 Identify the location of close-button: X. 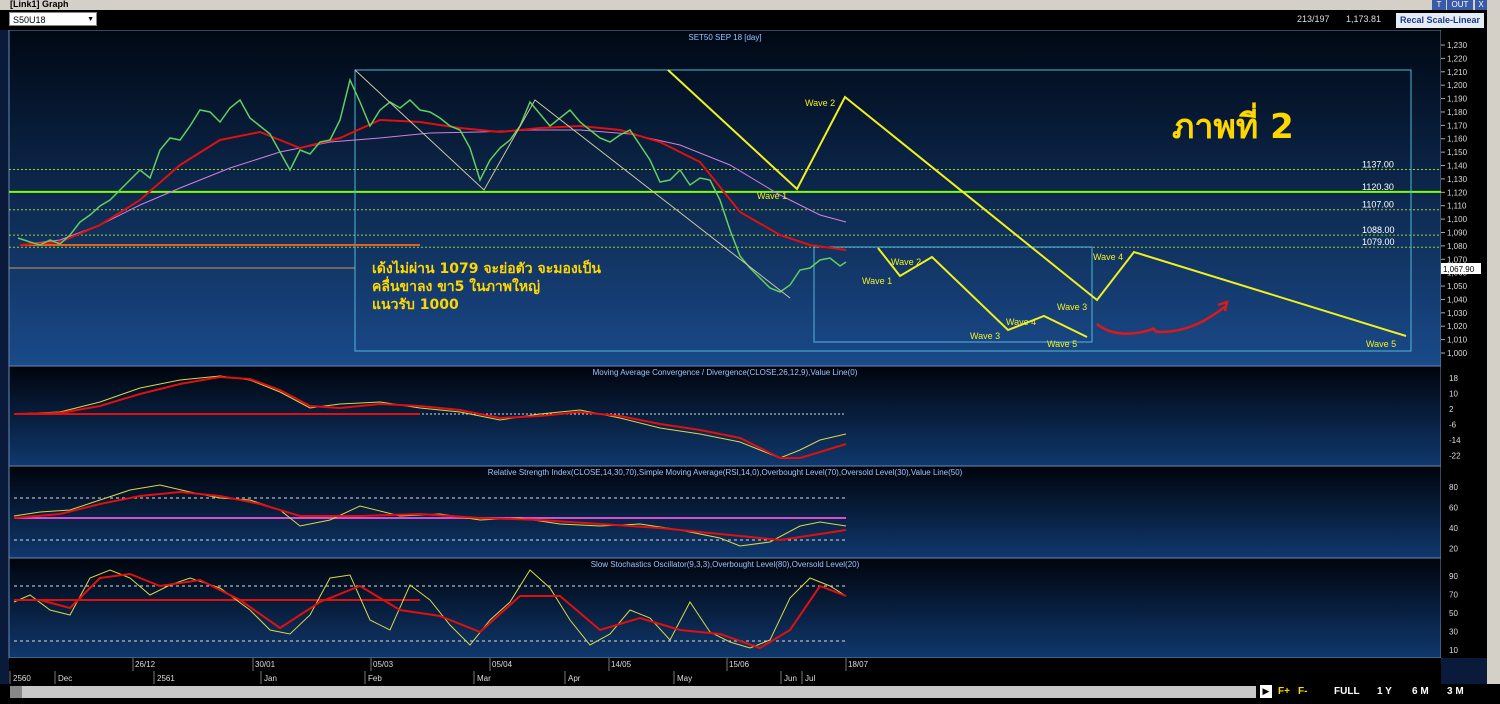
(1481, 5).